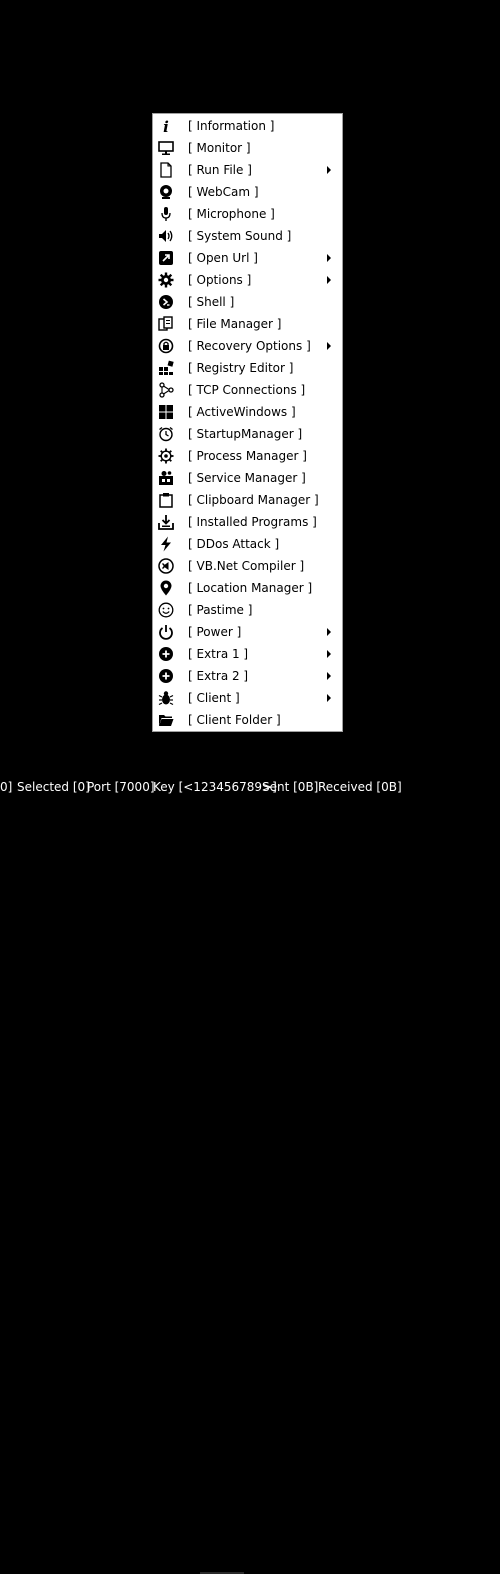 Image resolution: width=500 pixels, height=1574 pixels. I want to click on menu-item-label: [ ActiveWindows ], so click(242, 412).